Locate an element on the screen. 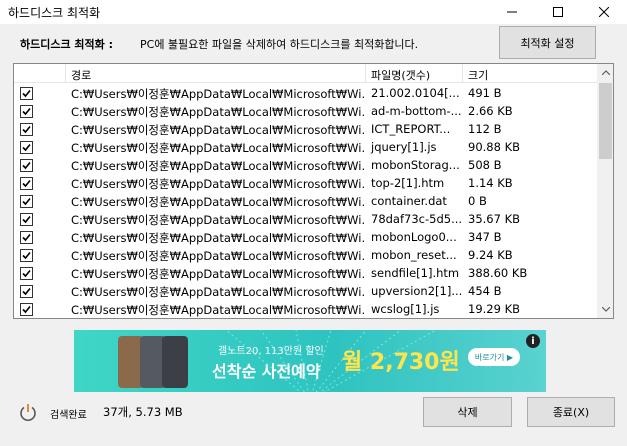 The width and height of the screenshot is (627, 446). header-checkbox-column is located at coordinates (40, 73).